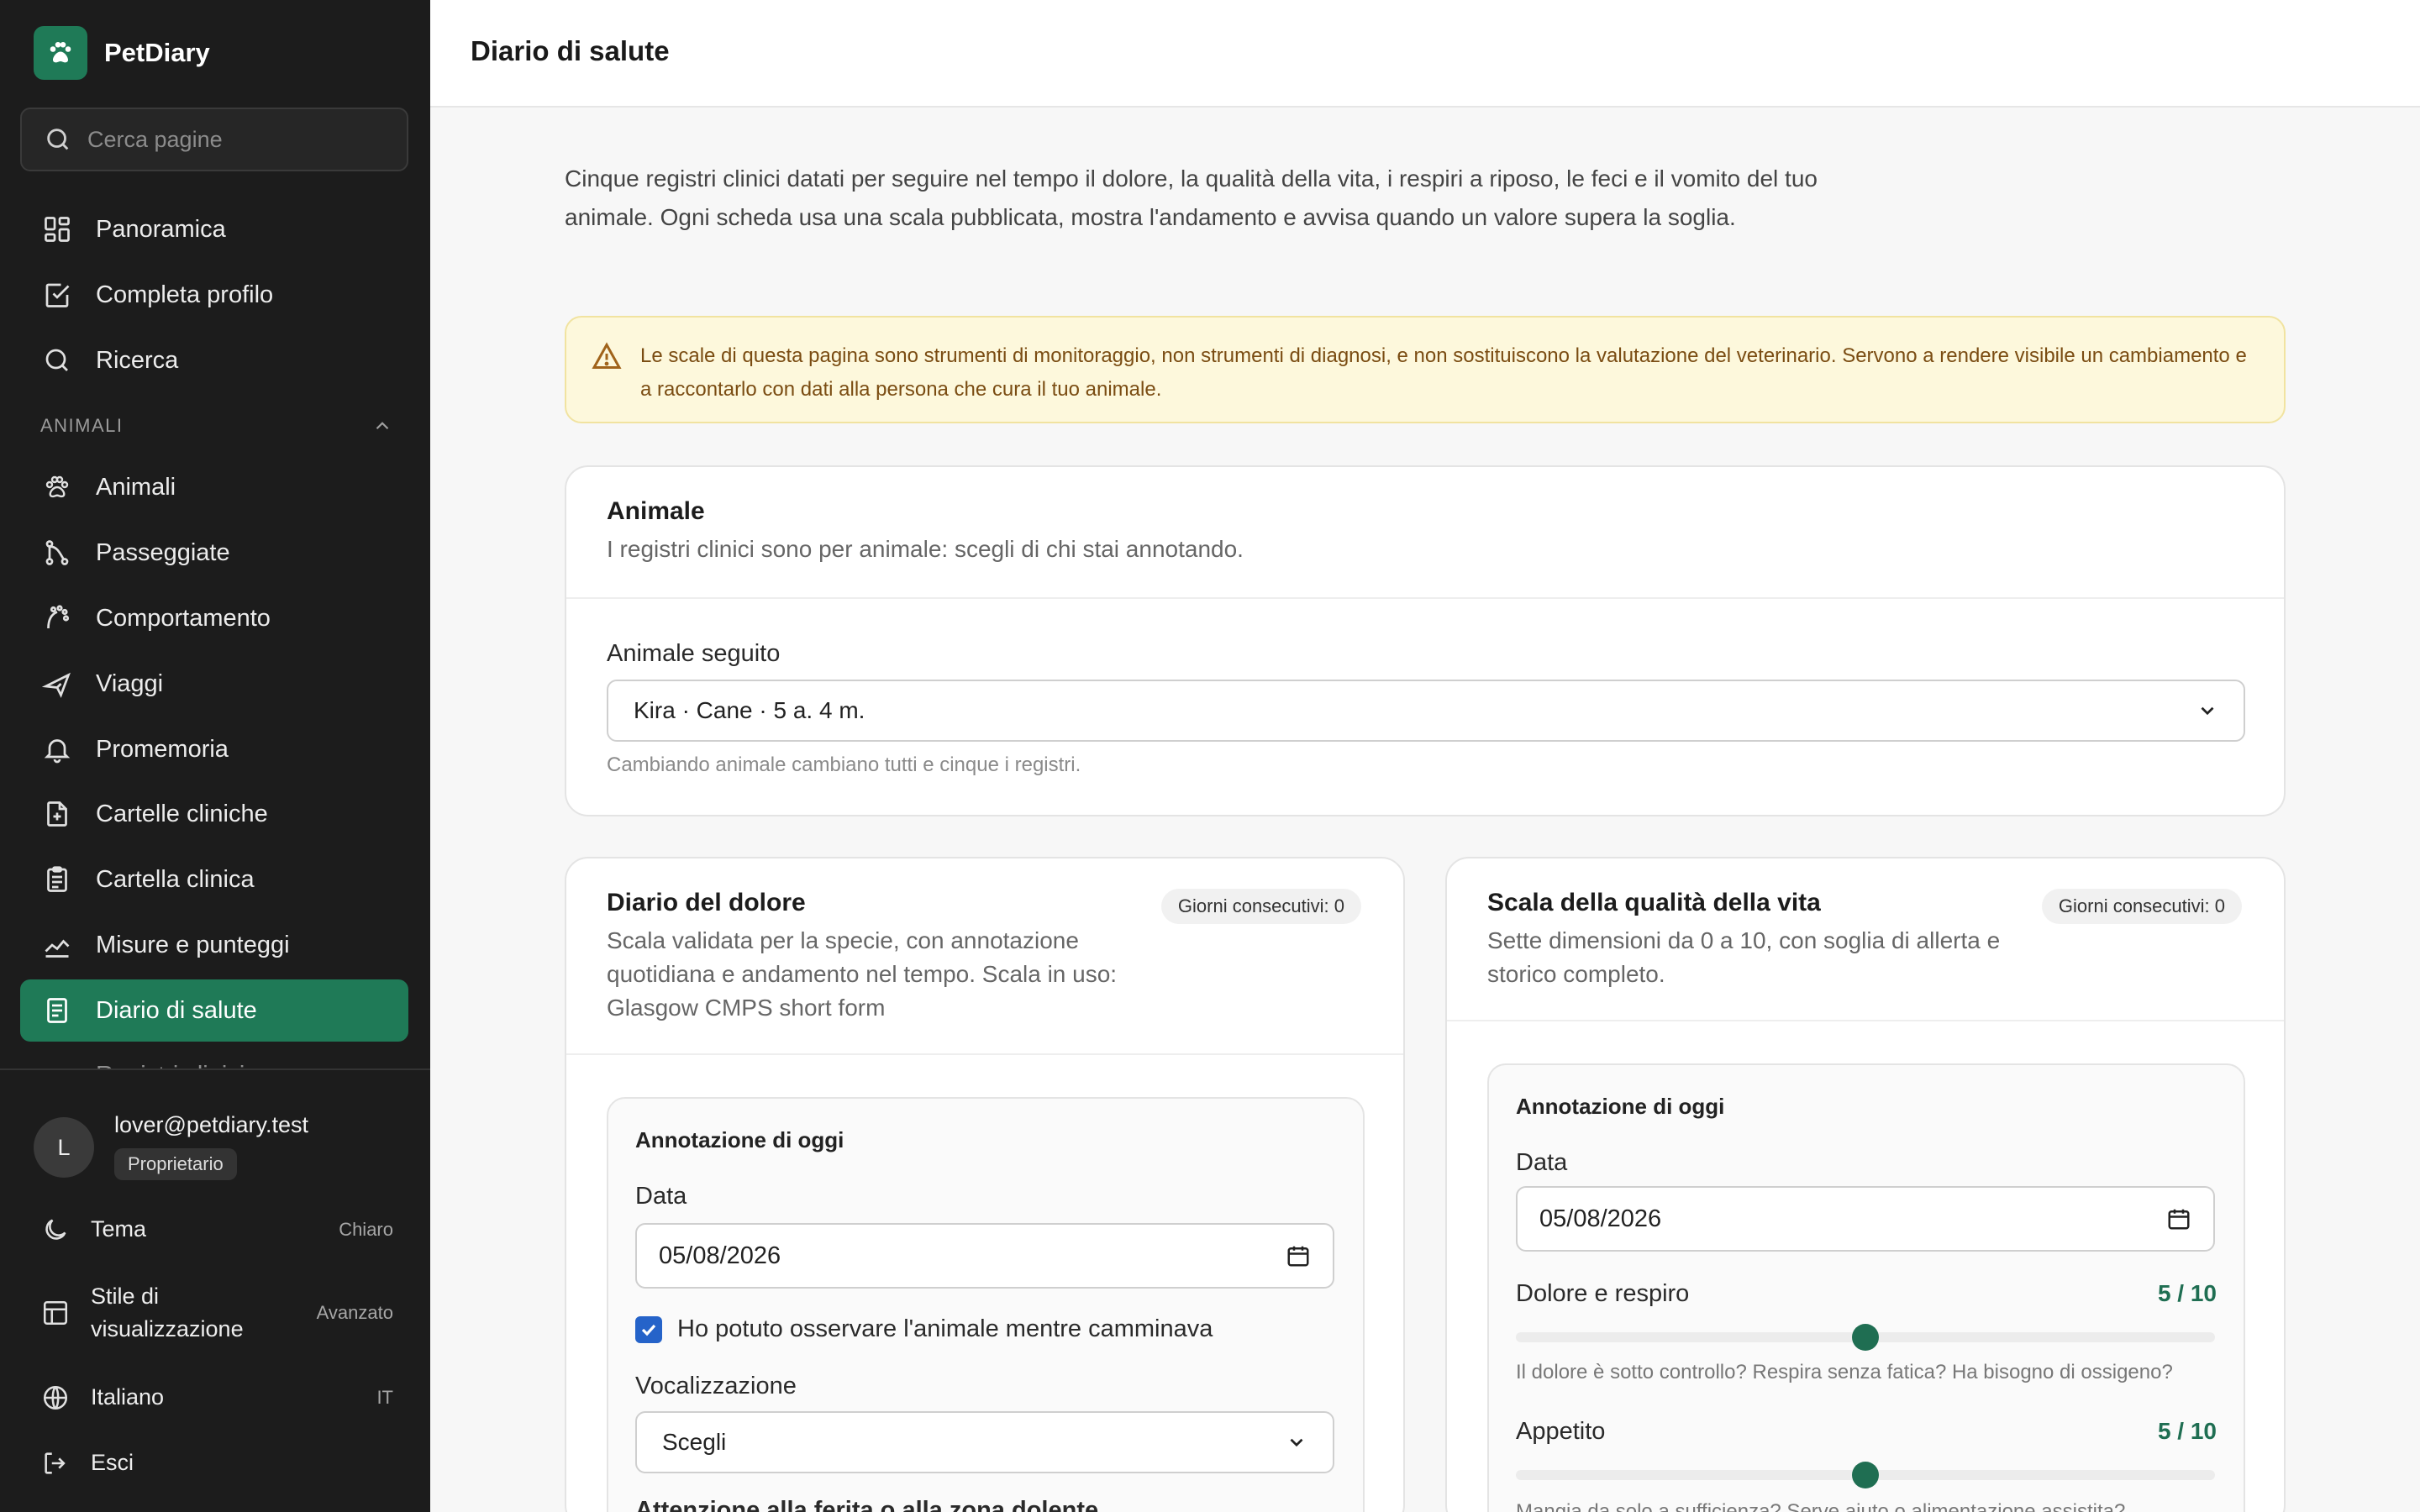  I want to click on layout-icon, so click(55, 1313).